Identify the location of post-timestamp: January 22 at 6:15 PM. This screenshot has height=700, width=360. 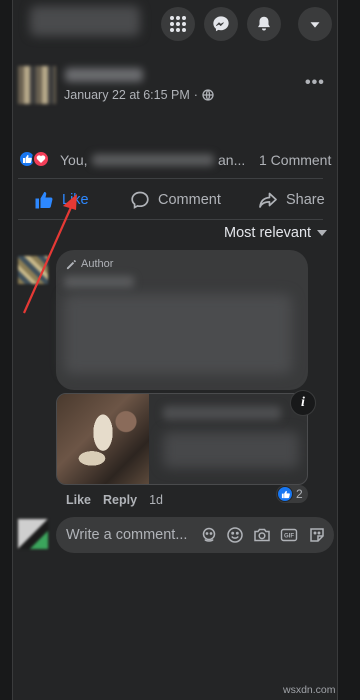
(127, 95).